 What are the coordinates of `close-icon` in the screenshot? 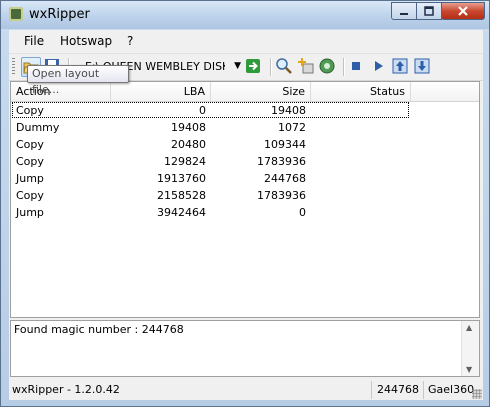 It's located at (463, 11).